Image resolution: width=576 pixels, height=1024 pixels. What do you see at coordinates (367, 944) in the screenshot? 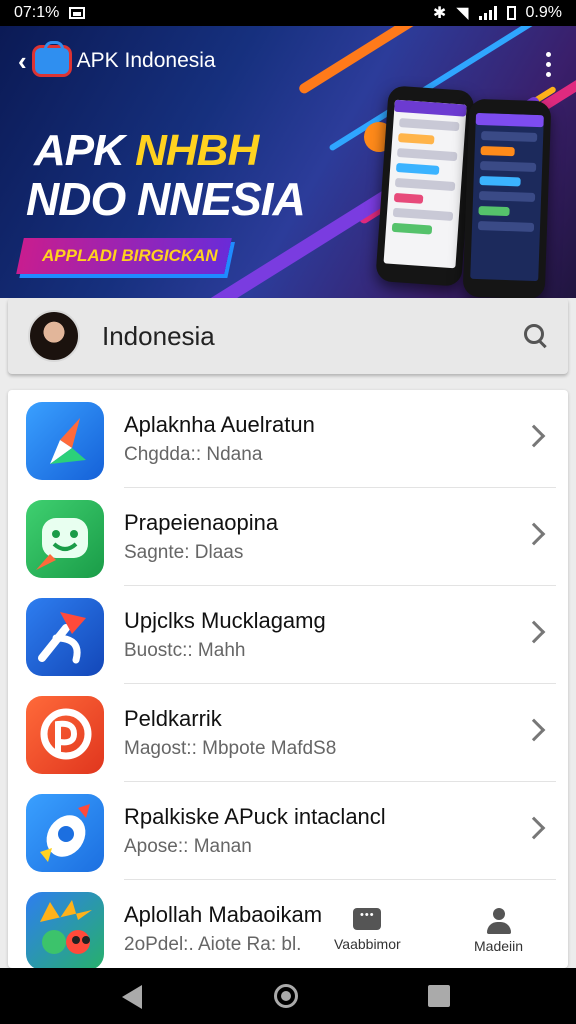
I see `bottom-nav-label: Vaabbimor` at bounding box center [367, 944].